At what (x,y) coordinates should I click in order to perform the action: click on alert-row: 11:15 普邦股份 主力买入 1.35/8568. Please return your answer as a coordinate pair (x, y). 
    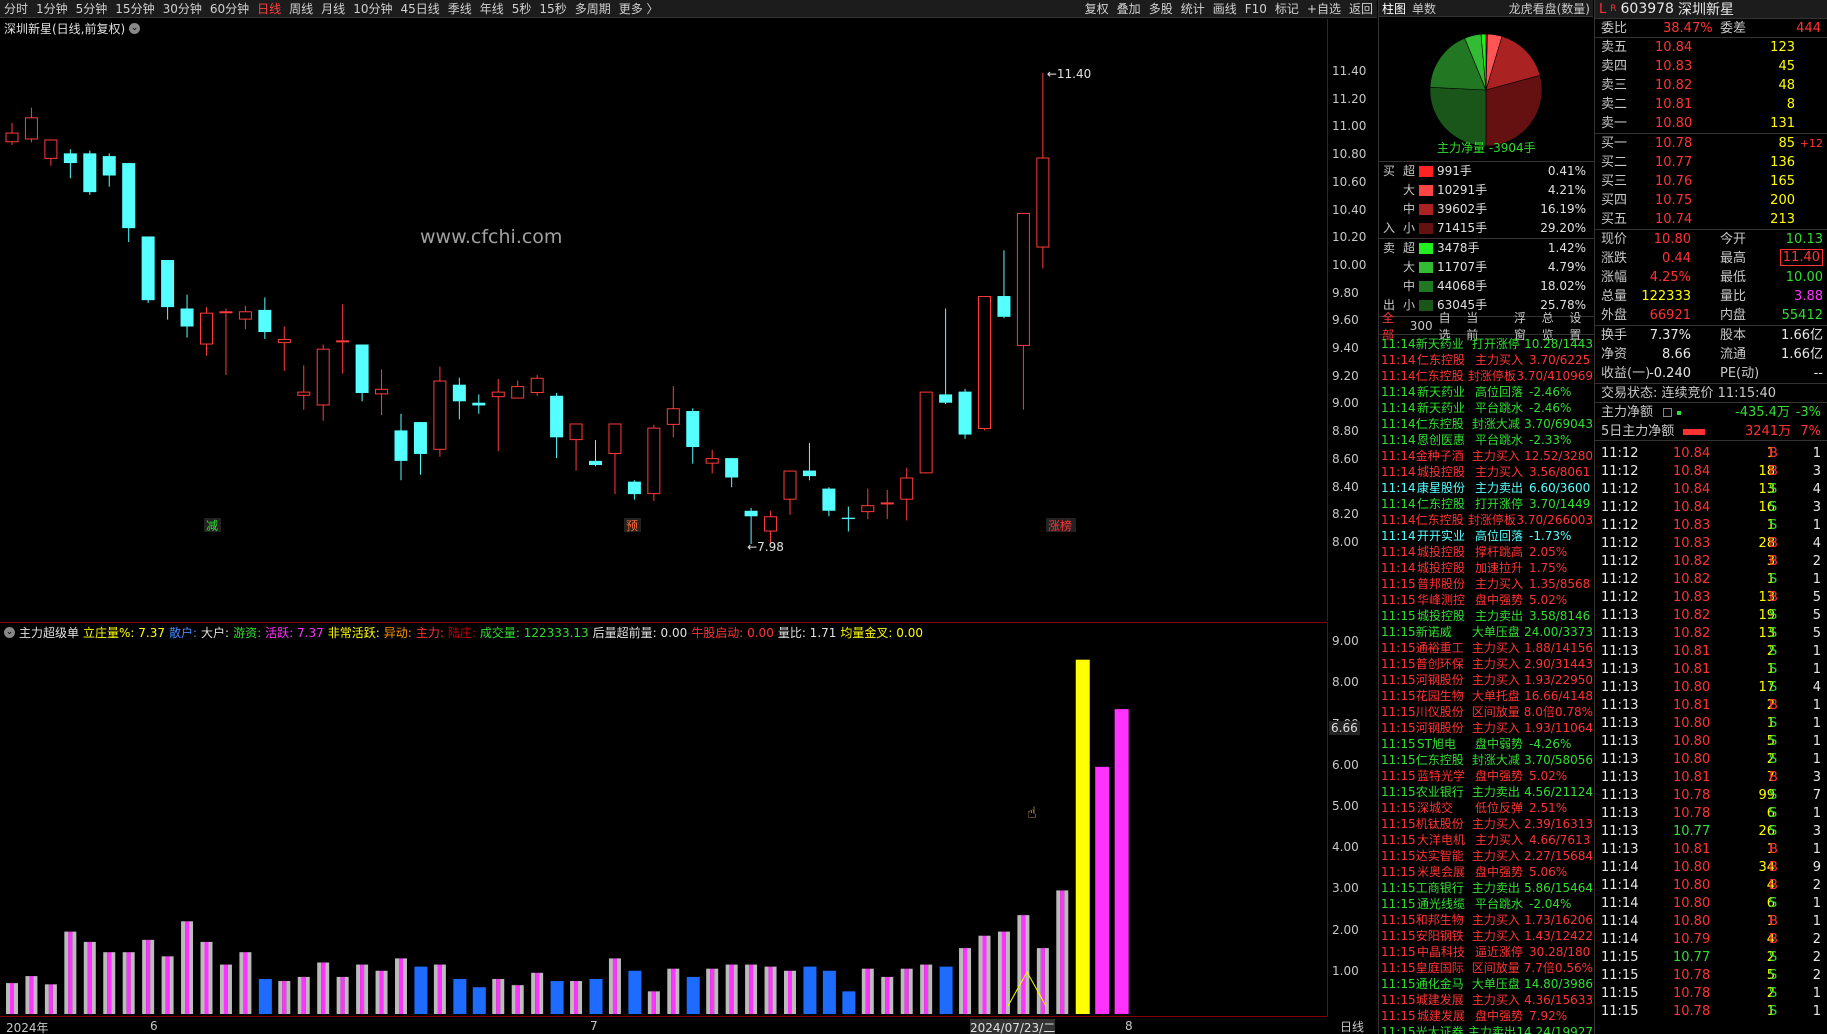
    Looking at the image, I should click on (1487, 584).